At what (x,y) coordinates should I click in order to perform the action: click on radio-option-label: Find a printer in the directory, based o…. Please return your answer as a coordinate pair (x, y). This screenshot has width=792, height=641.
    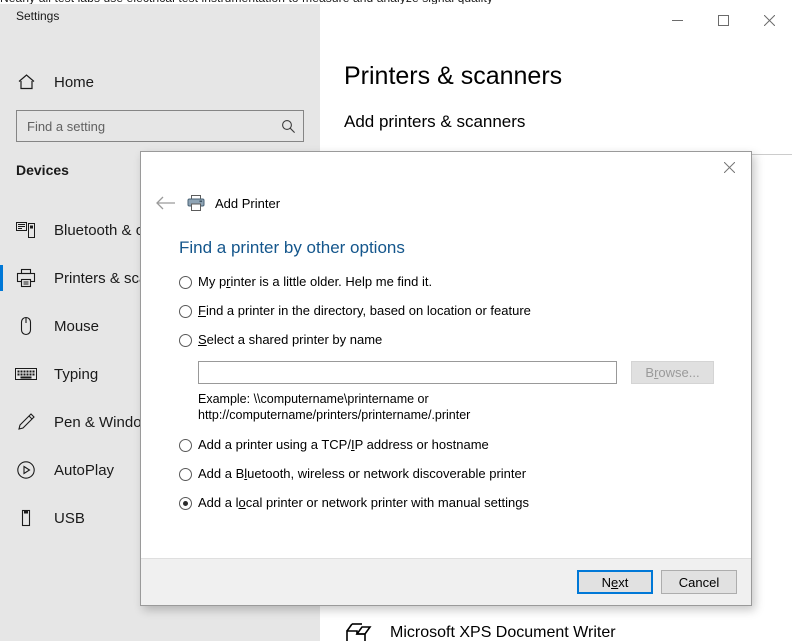
    Looking at the image, I should click on (364, 310).